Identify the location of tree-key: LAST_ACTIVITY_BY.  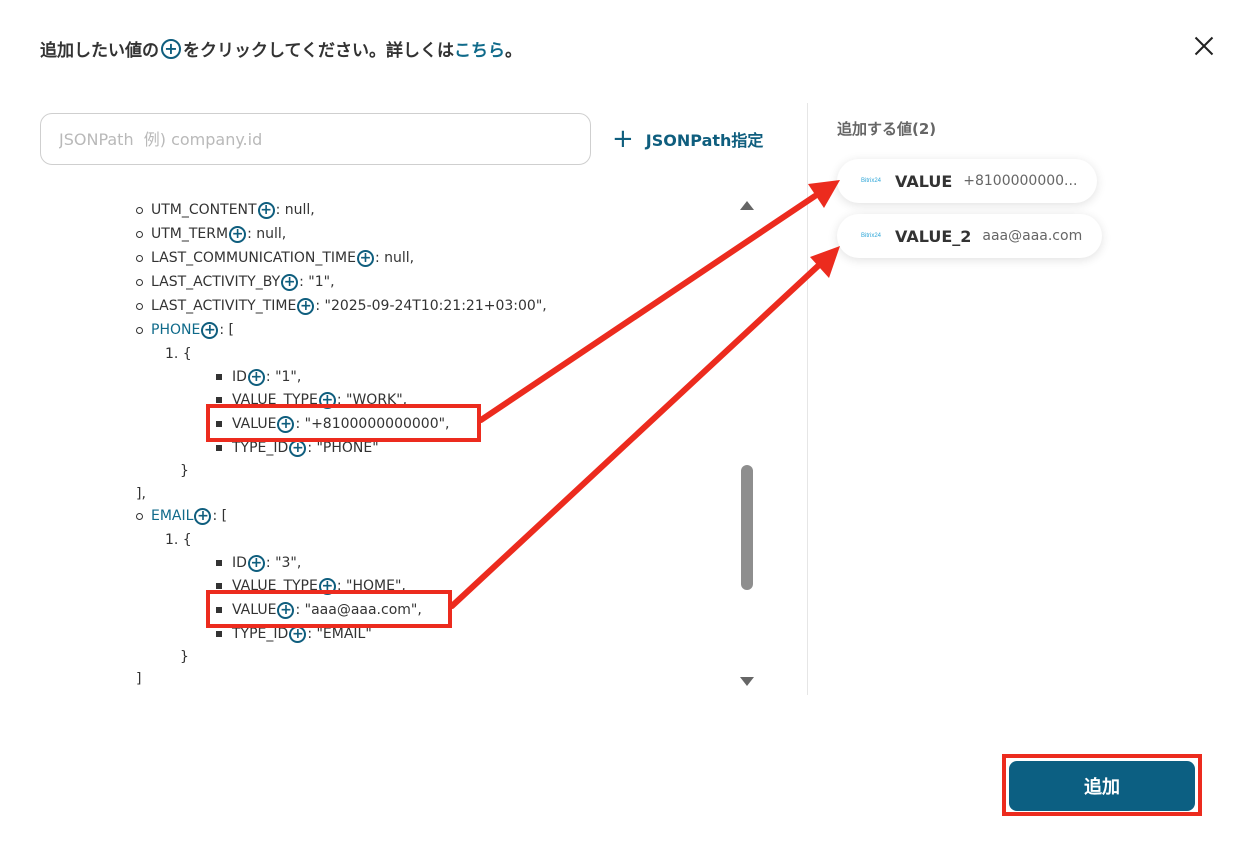
(216, 282).